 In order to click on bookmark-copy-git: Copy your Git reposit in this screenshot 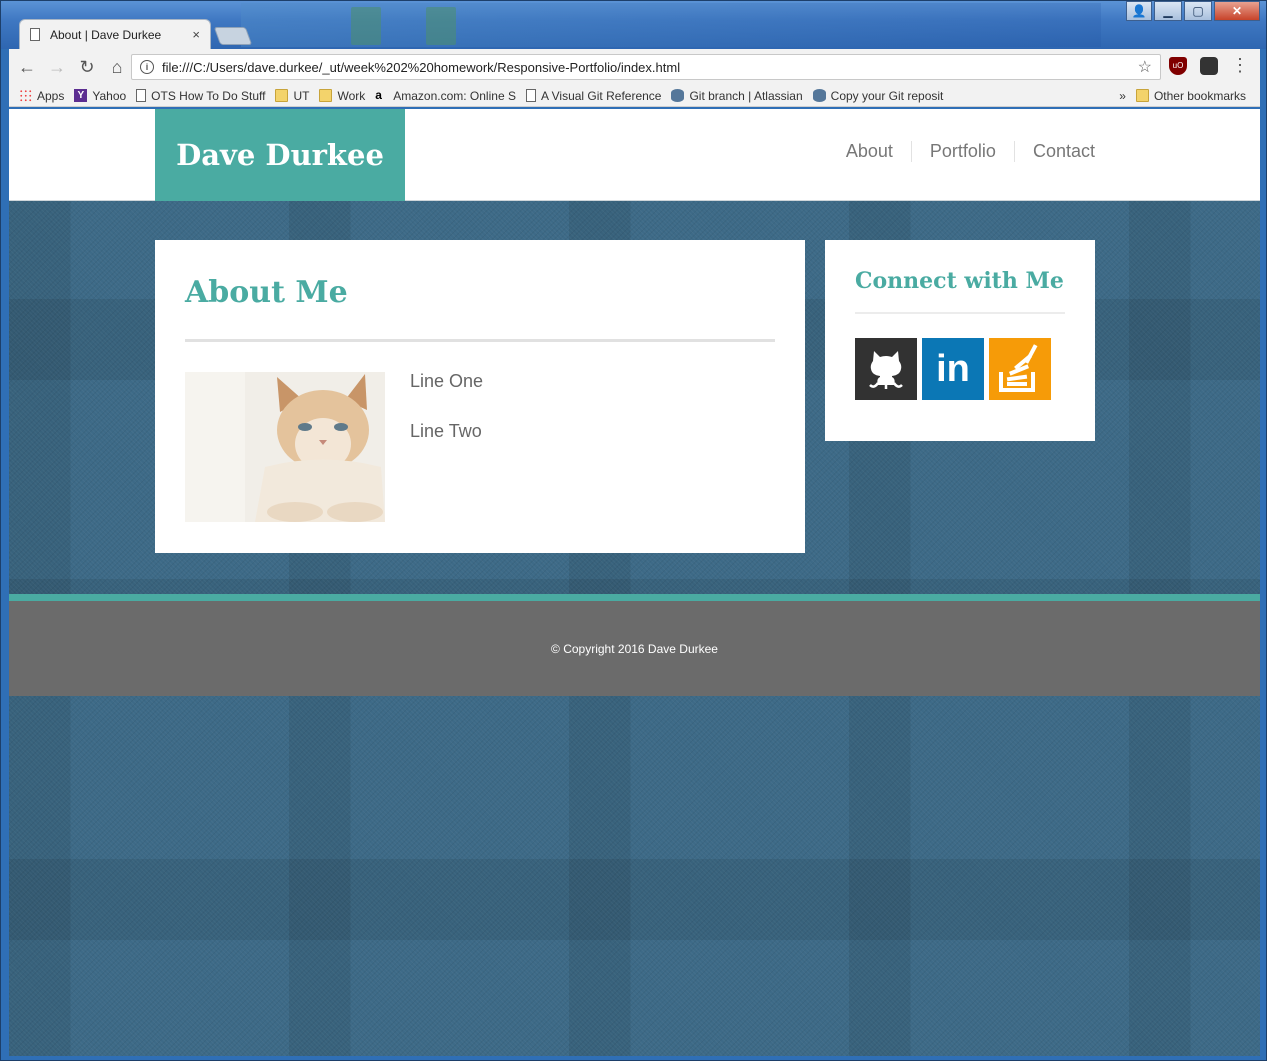, I will do `click(878, 95)`.